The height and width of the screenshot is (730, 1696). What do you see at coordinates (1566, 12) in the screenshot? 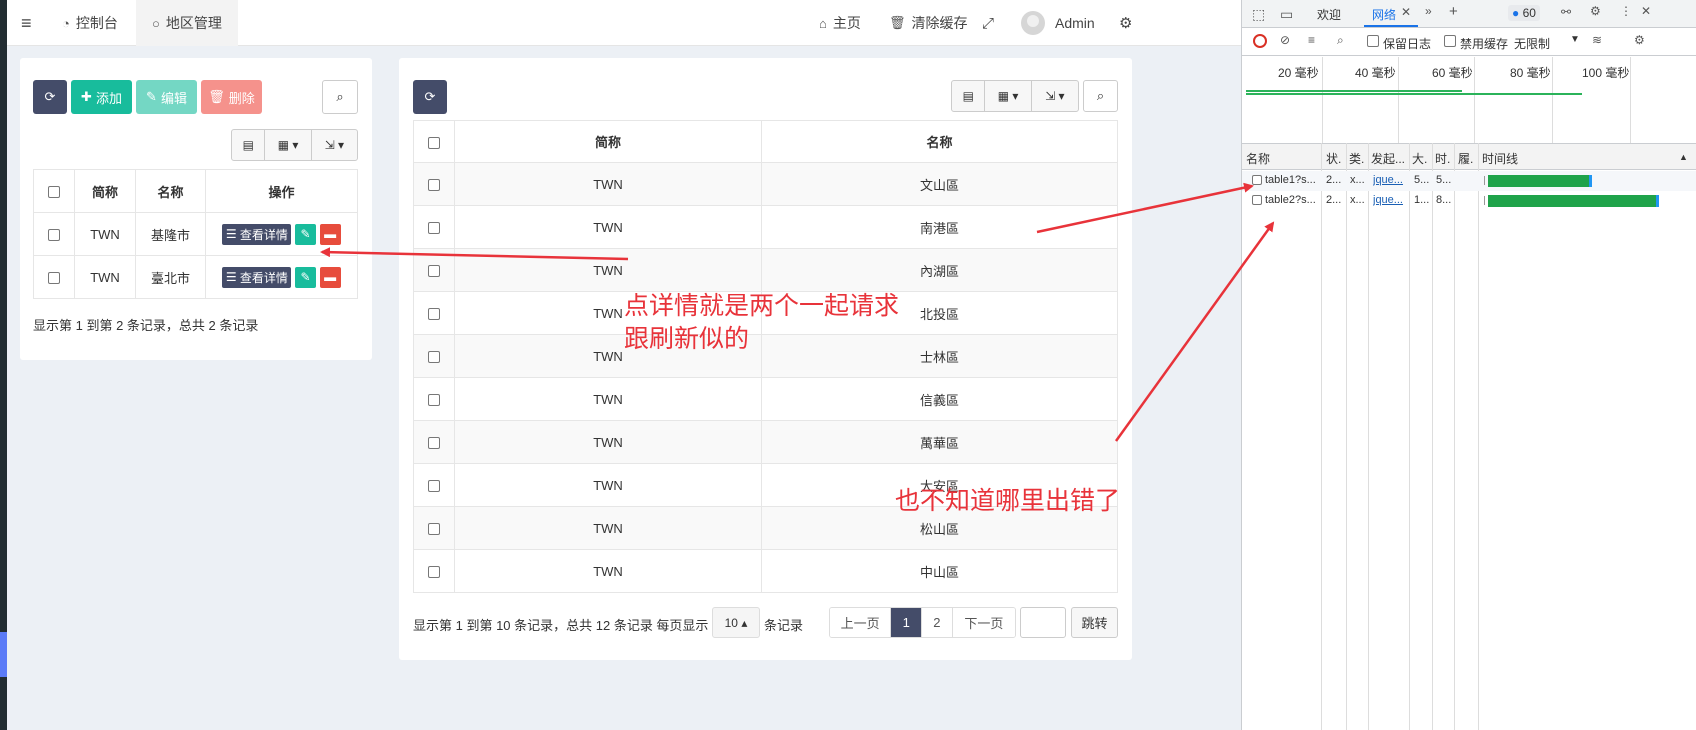
I see `connection-icon: ⚯` at bounding box center [1566, 12].